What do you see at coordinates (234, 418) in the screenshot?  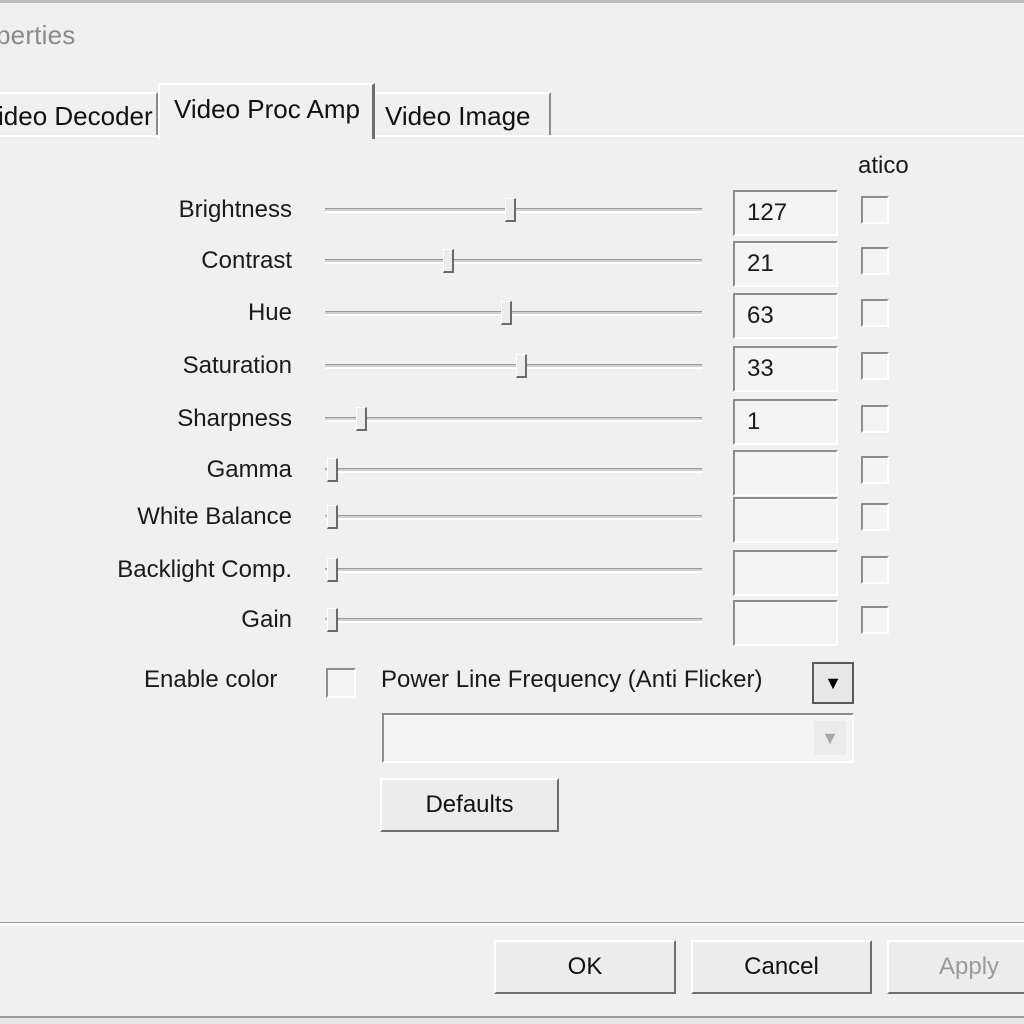 I see `sharpness-label: Sharpness` at bounding box center [234, 418].